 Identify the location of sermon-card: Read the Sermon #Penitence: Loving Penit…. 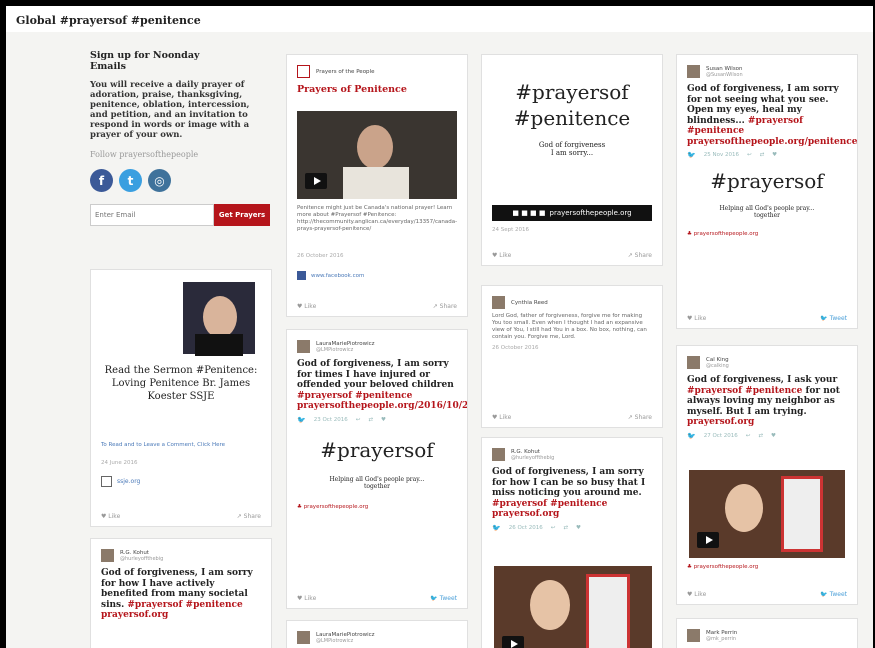
(181, 398).